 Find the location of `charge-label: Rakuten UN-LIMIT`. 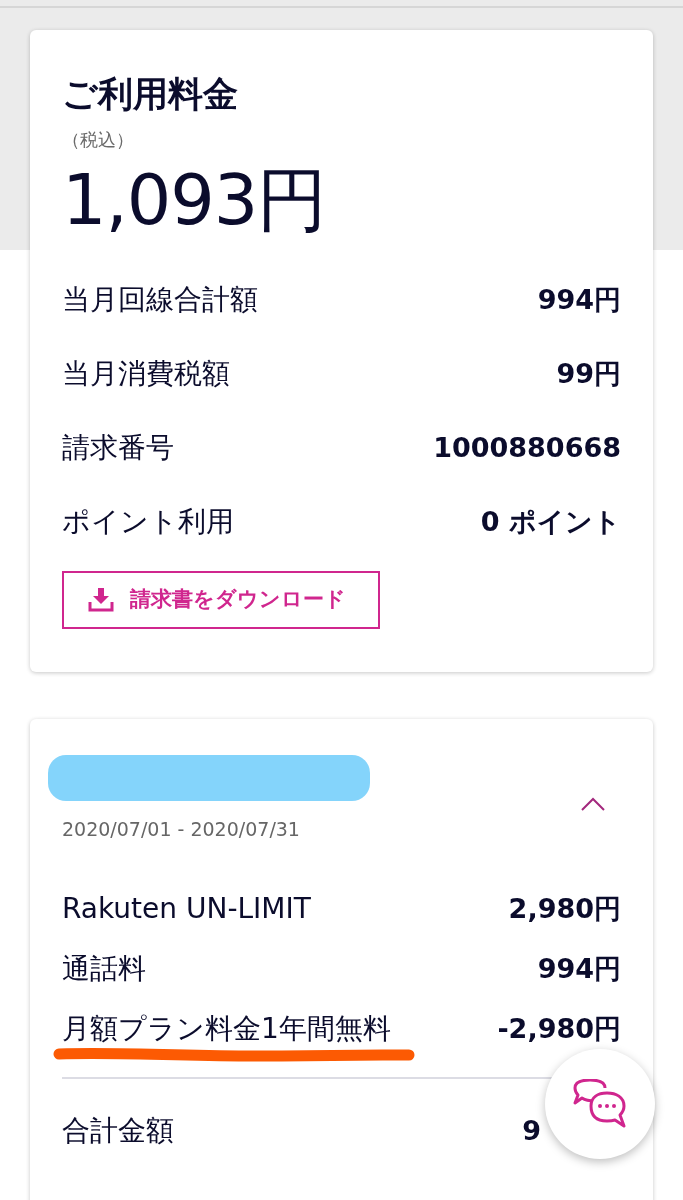

charge-label: Rakuten UN-LIMIT is located at coordinates (186, 909).